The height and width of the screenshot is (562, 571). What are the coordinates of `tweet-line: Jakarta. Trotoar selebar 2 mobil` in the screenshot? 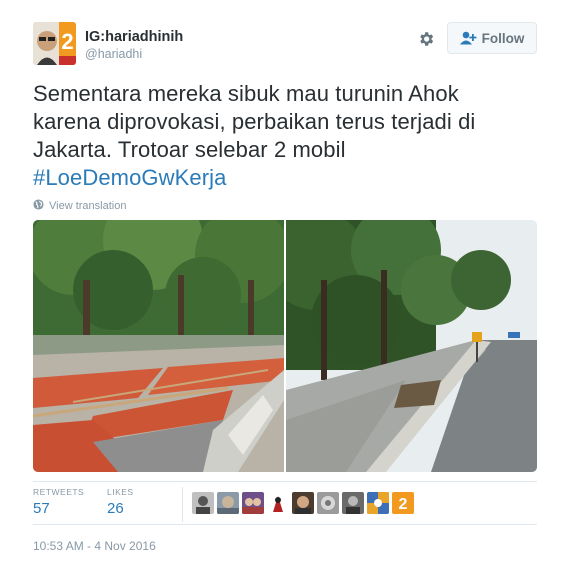 It's located at (189, 149).